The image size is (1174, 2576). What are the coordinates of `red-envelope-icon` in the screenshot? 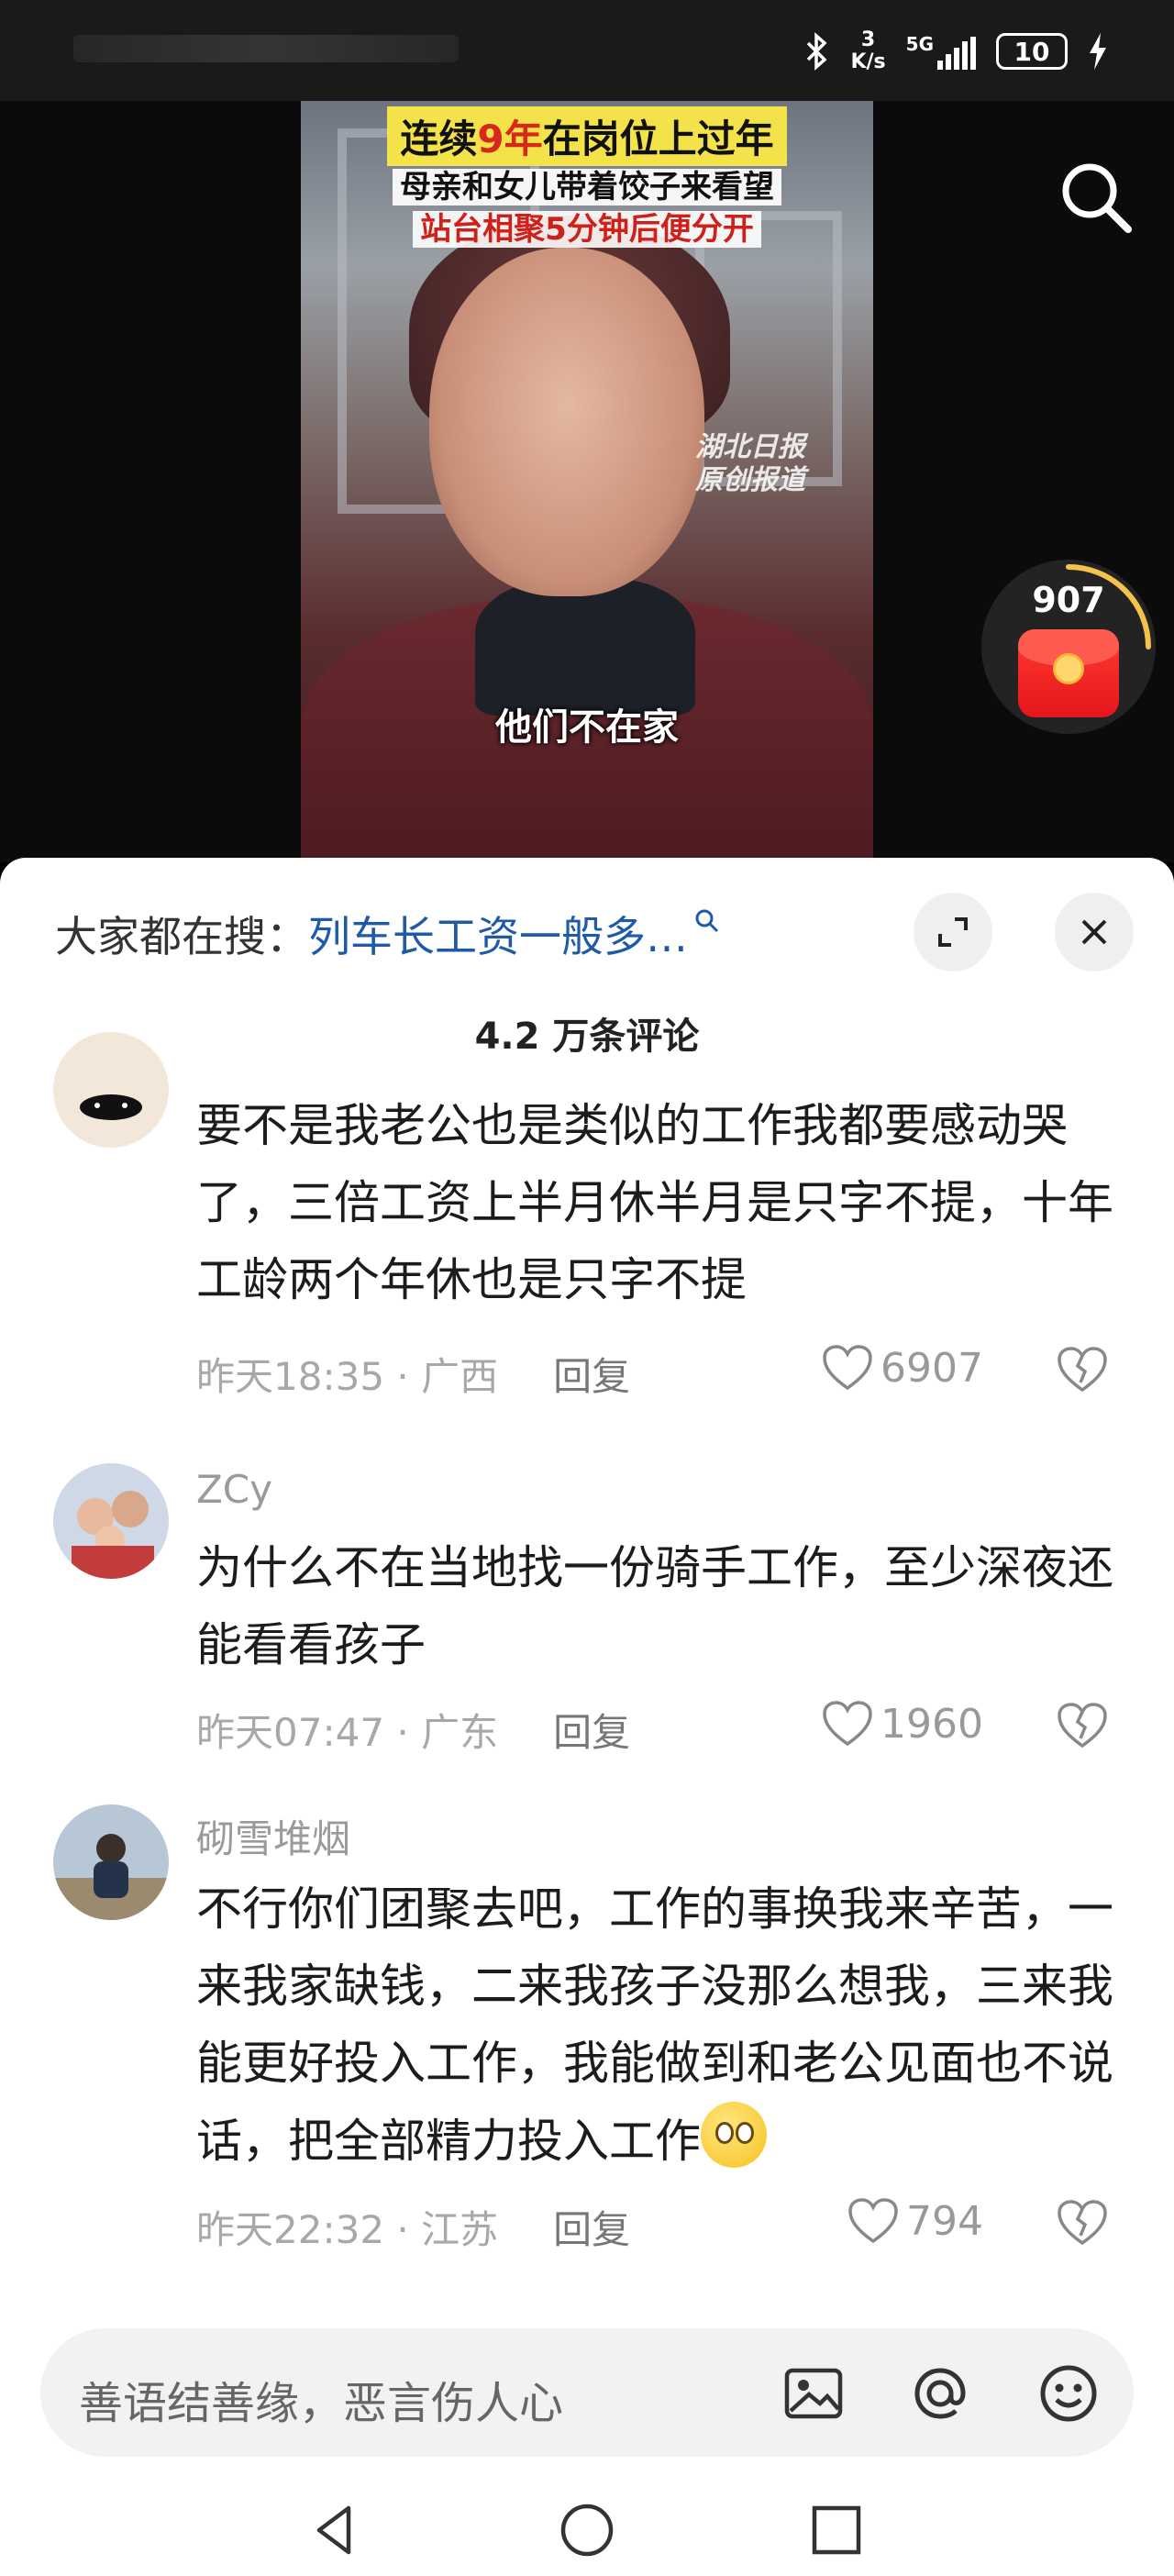 It's located at (1068, 673).